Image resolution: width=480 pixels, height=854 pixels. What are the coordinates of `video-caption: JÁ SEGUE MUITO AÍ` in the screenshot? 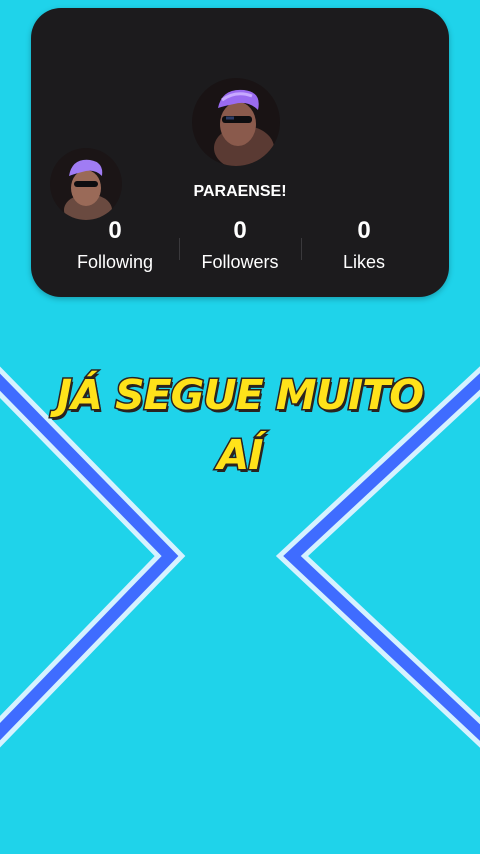 It's located at (240, 425).